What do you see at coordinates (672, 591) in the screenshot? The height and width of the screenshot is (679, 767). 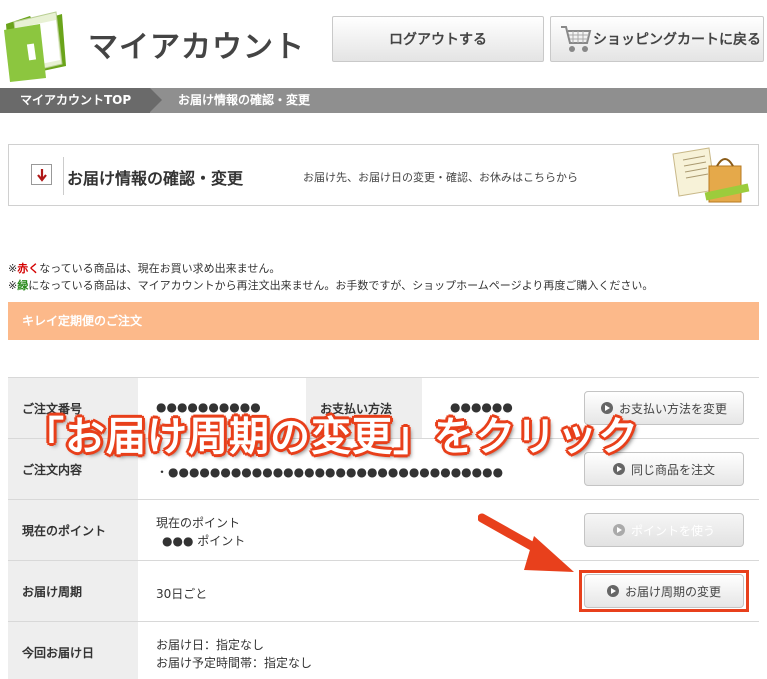 I see `change-delivery-cycle-label: お届け周期の変更` at bounding box center [672, 591].